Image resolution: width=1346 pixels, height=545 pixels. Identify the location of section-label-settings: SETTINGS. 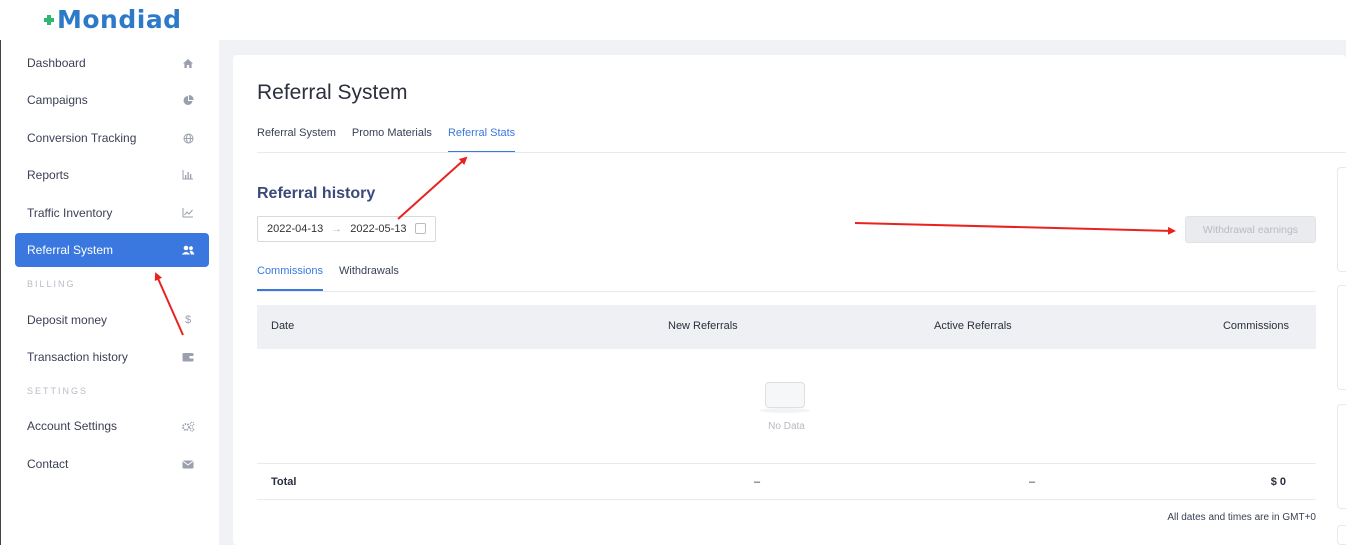
(58, 391).